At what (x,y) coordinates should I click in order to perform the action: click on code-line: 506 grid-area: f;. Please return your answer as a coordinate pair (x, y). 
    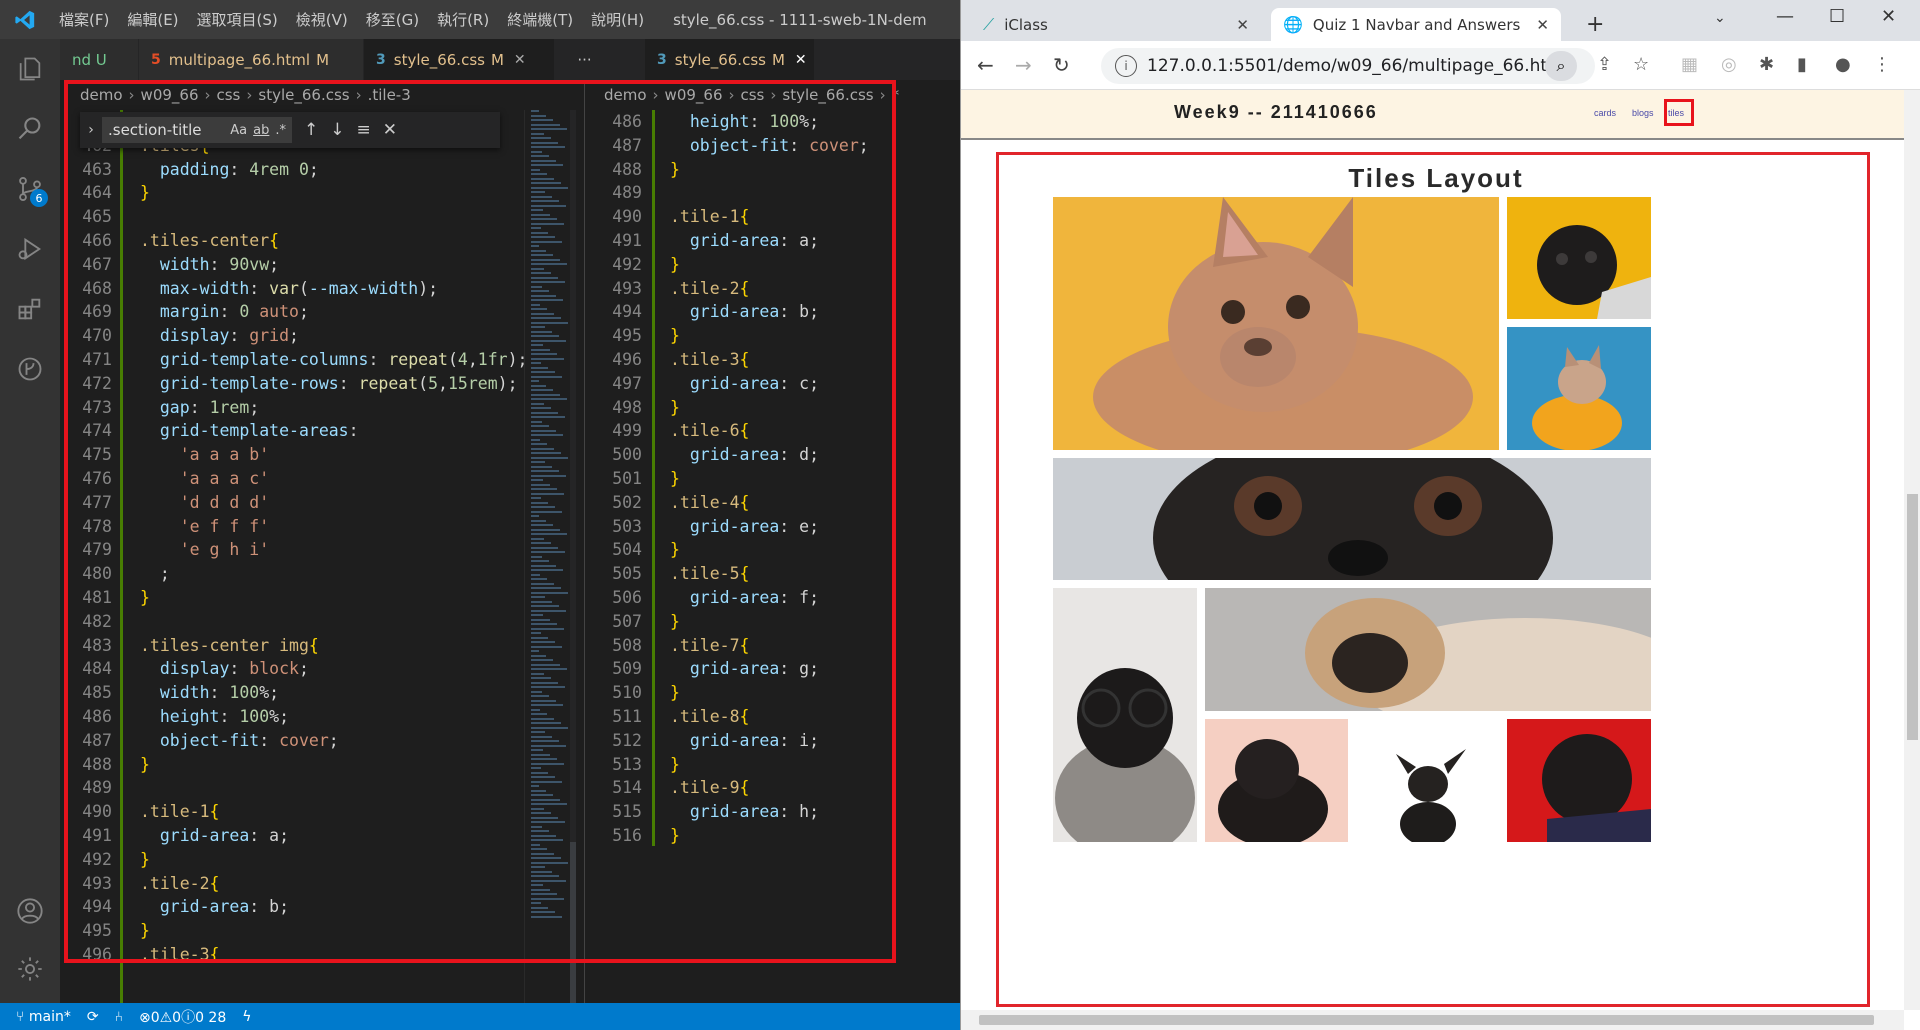
    Looking at the image, I should click on (760, 598).